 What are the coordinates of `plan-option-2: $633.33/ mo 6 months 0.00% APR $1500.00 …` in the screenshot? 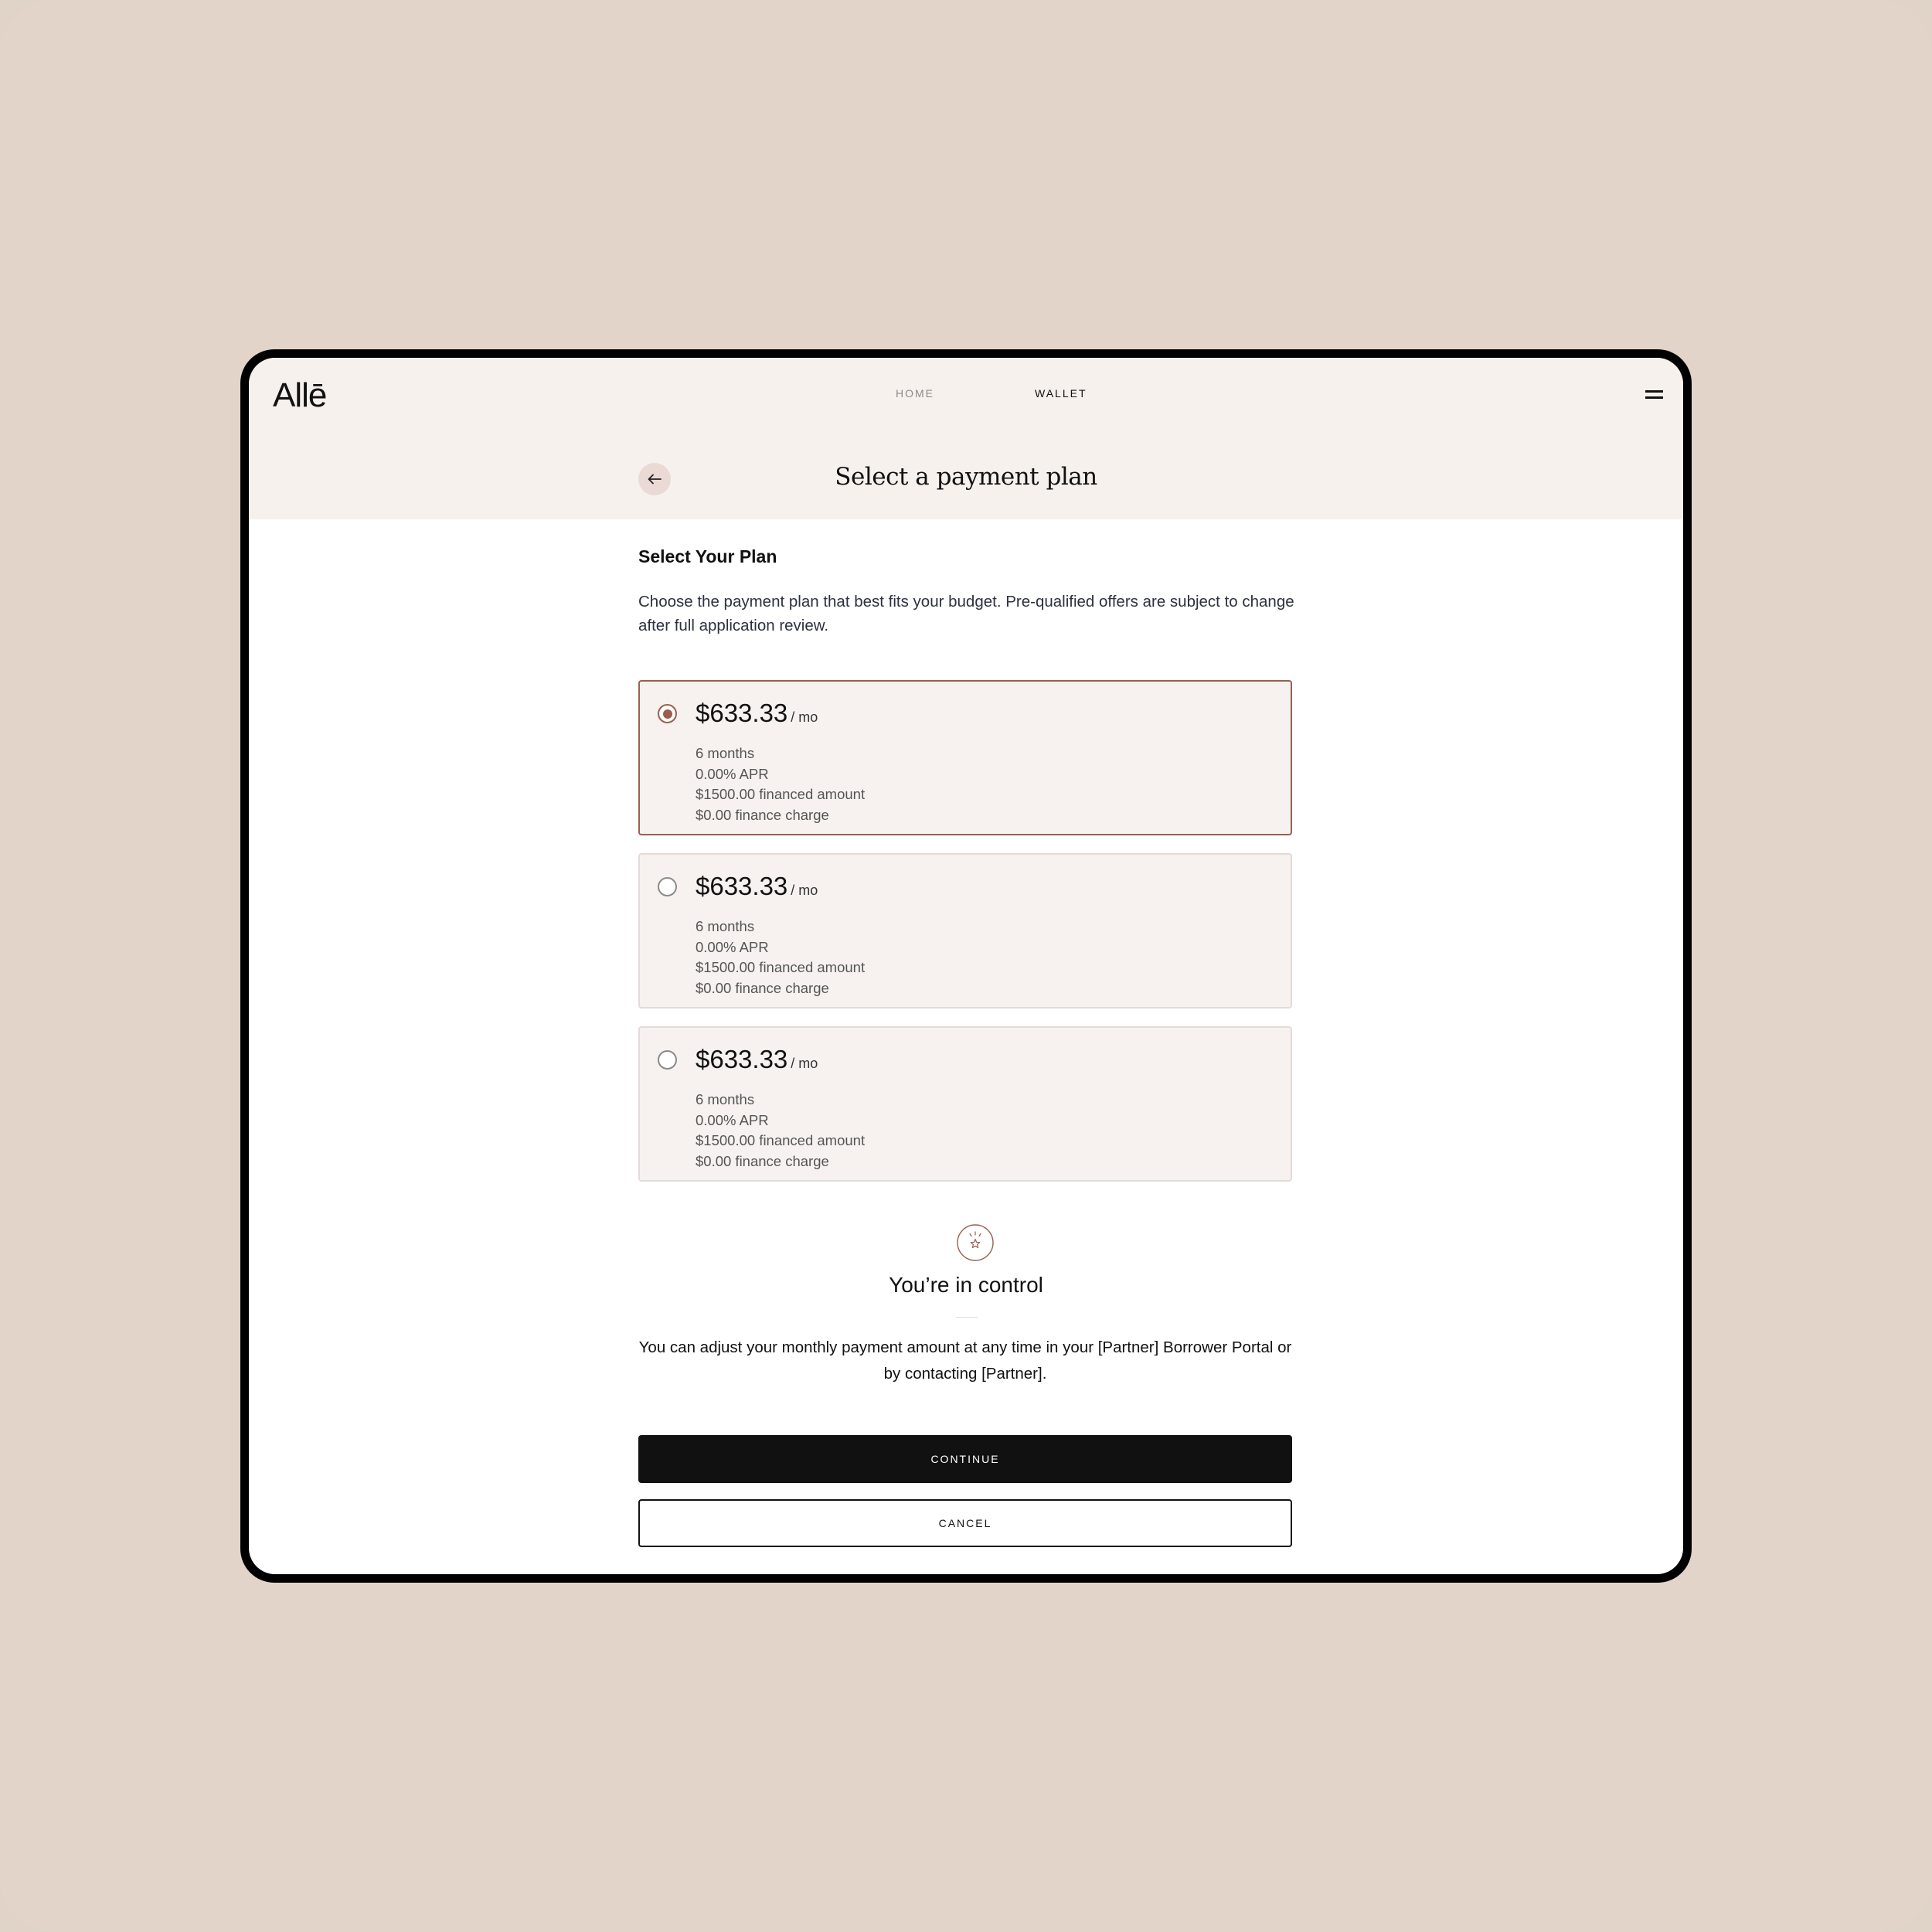 It's located at (965, 931).